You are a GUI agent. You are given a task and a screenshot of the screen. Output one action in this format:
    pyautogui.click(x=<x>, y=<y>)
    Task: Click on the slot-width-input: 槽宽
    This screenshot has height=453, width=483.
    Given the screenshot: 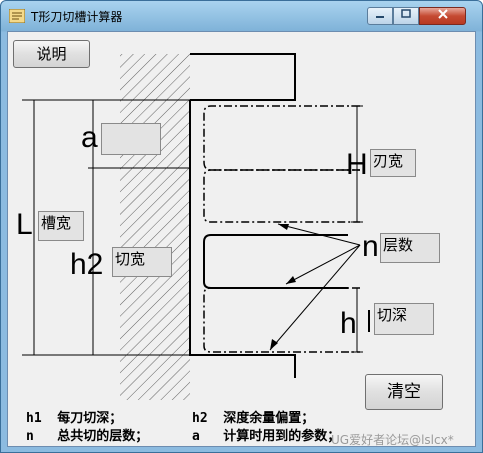 What is the action you would take?
    pyautogui.click(x=61, y=226)
    